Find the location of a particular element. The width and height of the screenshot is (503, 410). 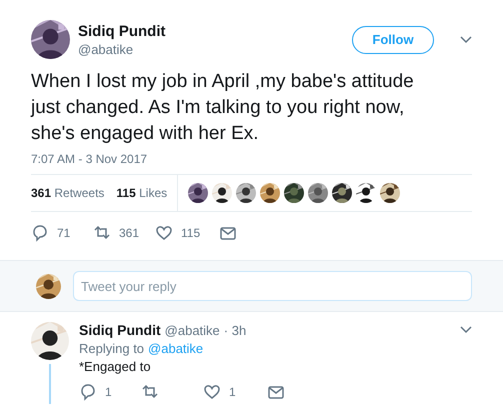

follow-button: Follow is located at coordinates (393, 40).